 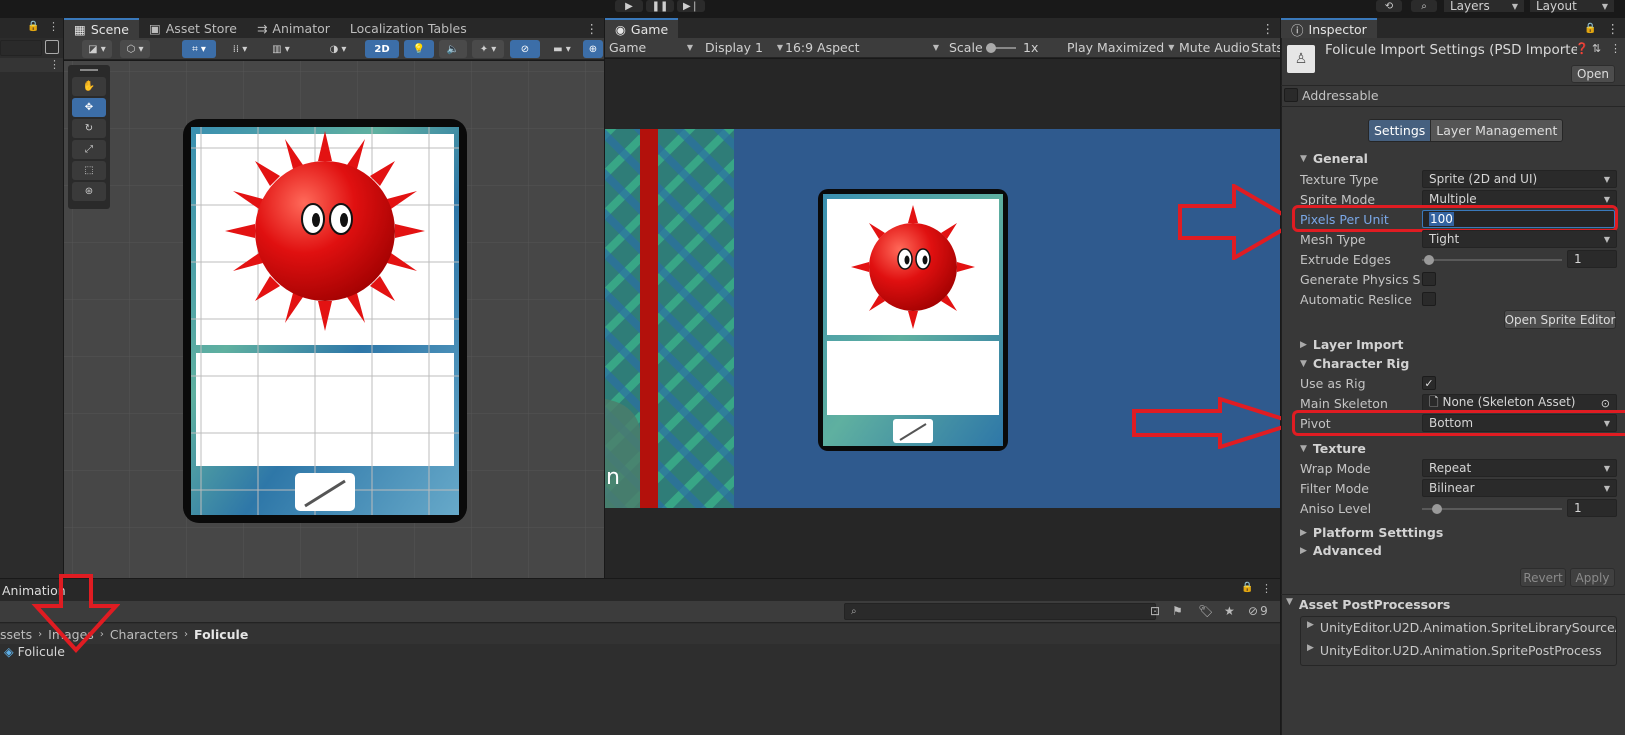 I want to click on mesh-type-dropdown: Tight ▼, so click(x=1519, y=239).